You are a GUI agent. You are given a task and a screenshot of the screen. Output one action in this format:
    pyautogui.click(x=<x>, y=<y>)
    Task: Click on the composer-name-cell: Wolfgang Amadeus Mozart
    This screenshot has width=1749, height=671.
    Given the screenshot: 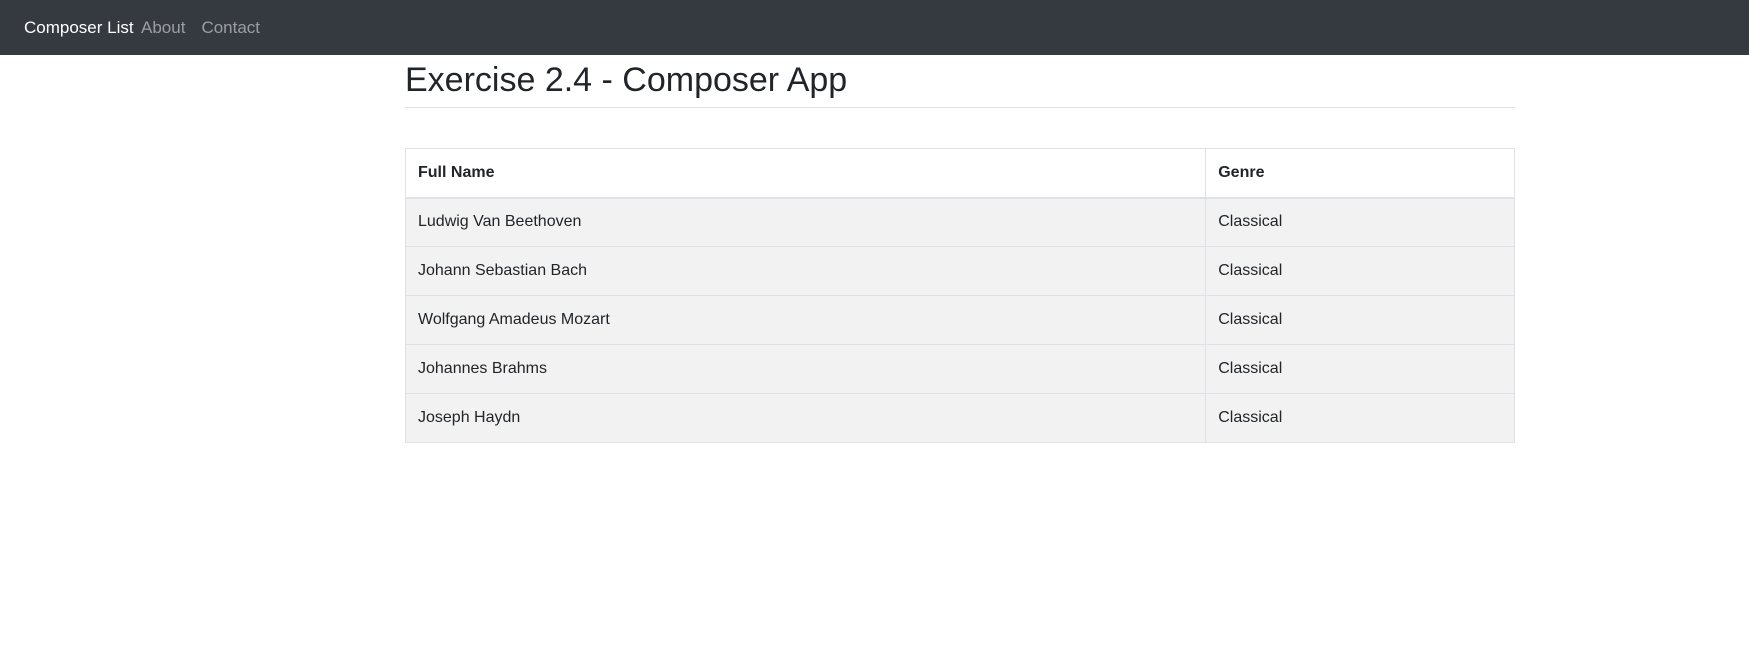 What is the action you would take?
    pyautogui.click(x=805, y=320)
    